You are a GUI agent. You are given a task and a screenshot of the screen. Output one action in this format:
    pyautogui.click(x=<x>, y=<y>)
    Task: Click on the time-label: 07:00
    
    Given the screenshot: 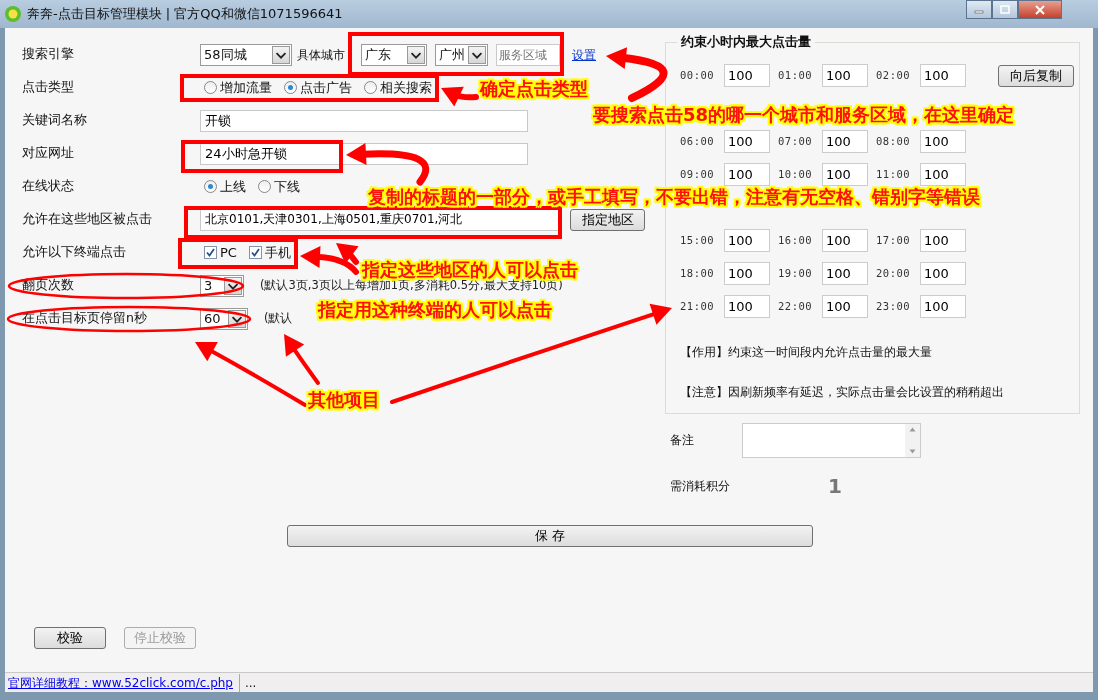 What is the action you would take?
    pyautogui.click(x=796, y=141)
    